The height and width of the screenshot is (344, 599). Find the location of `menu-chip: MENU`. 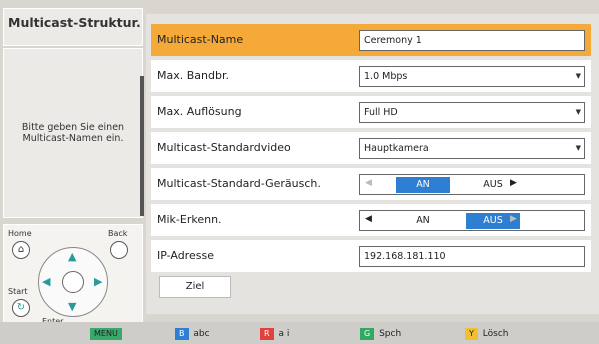

menu-chip: MENU is located at coordinates (106, 333).